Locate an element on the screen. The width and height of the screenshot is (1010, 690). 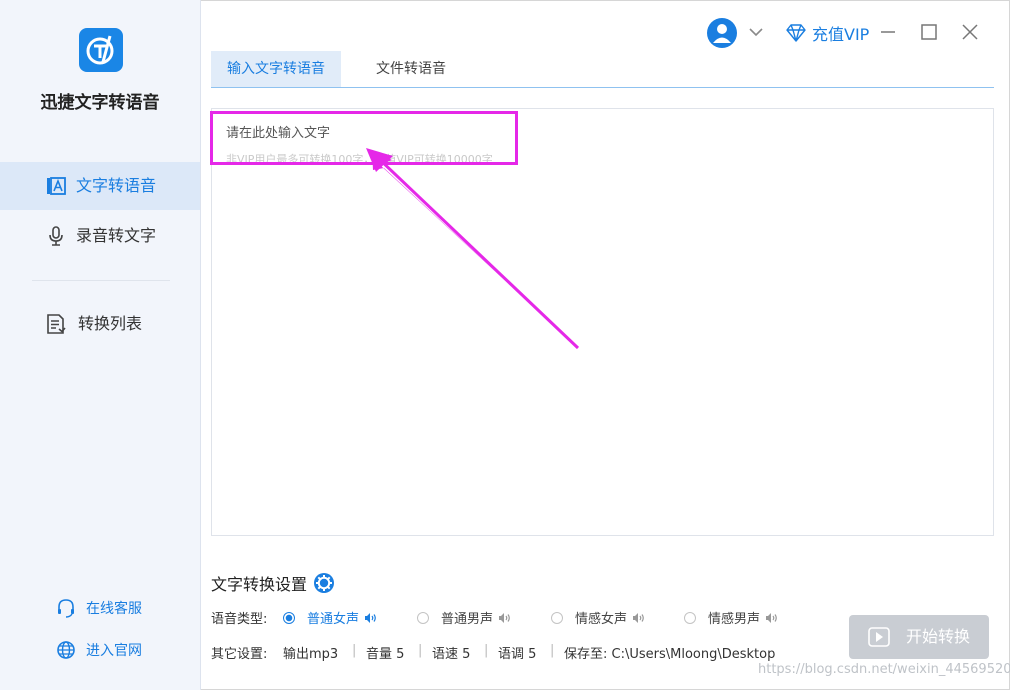
voice-option-emotional-female: 情感女声 is located at coordinates (598, 617).